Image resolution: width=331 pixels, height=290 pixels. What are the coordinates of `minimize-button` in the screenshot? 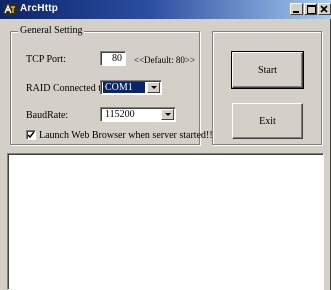 It's located at (296, 9).